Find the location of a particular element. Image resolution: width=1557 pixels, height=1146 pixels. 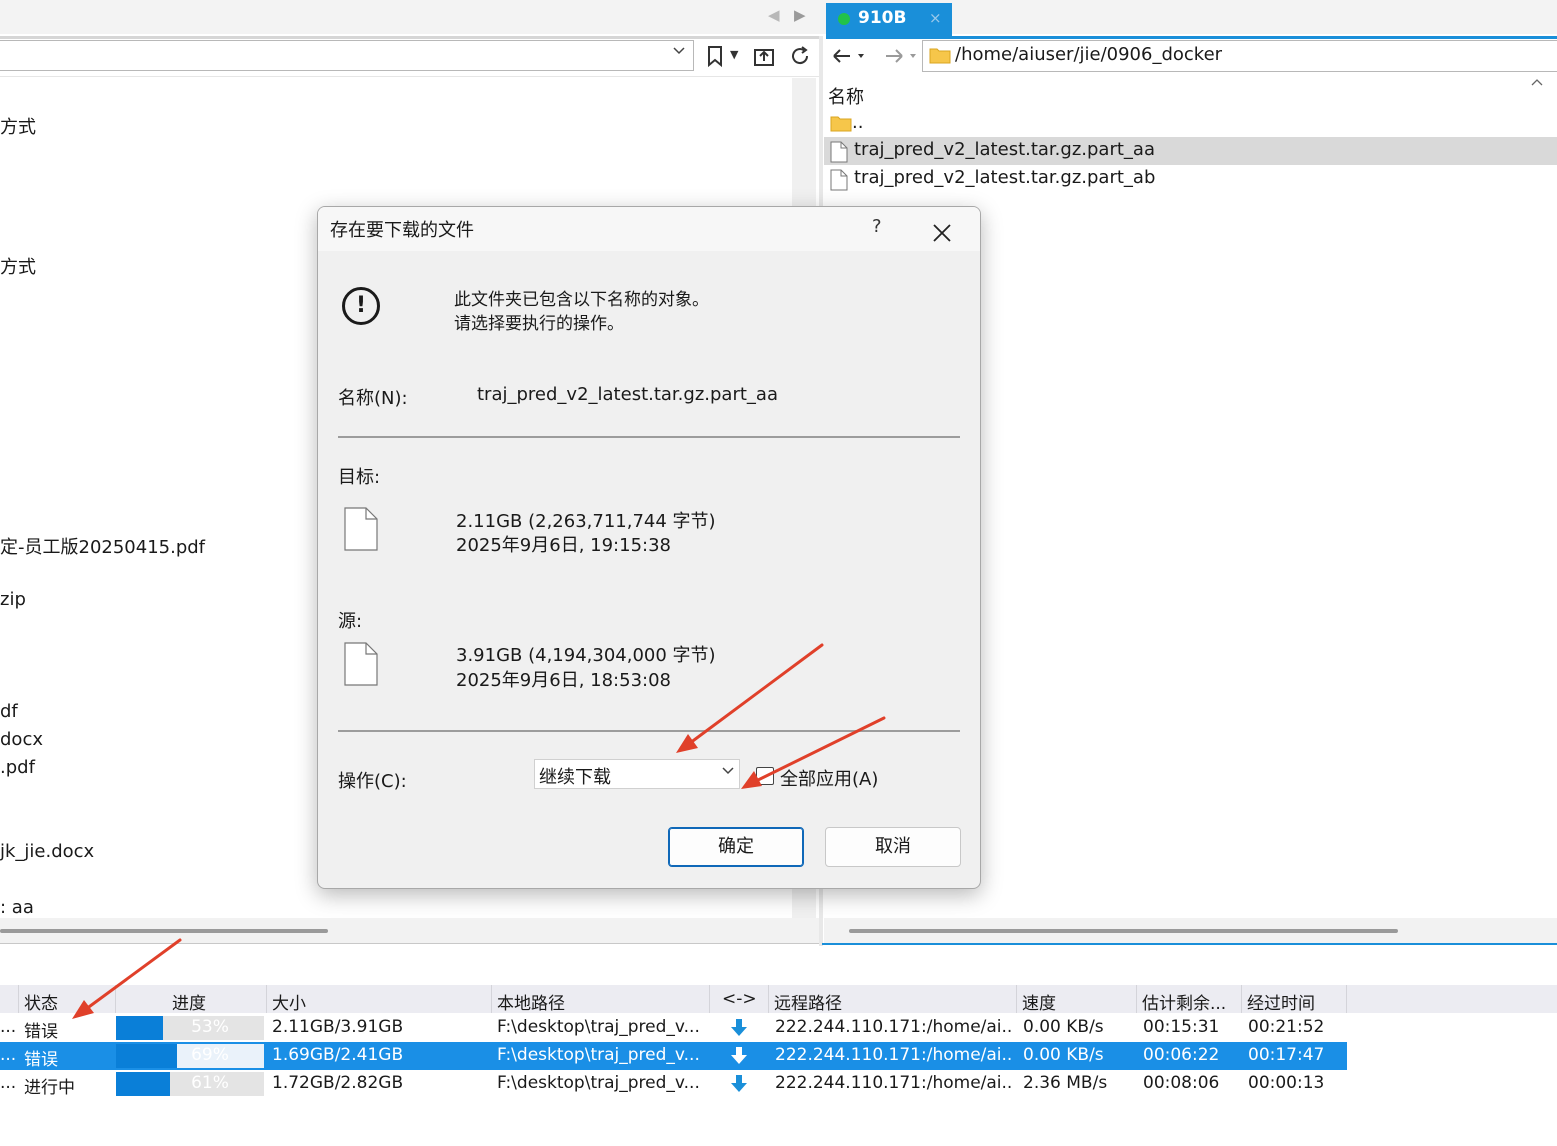

queue-header: 状态 进度 大小 本地路径 <-> 远程路径 速度 估计剩余... 经过时间 is located at coordinates (778, 999).